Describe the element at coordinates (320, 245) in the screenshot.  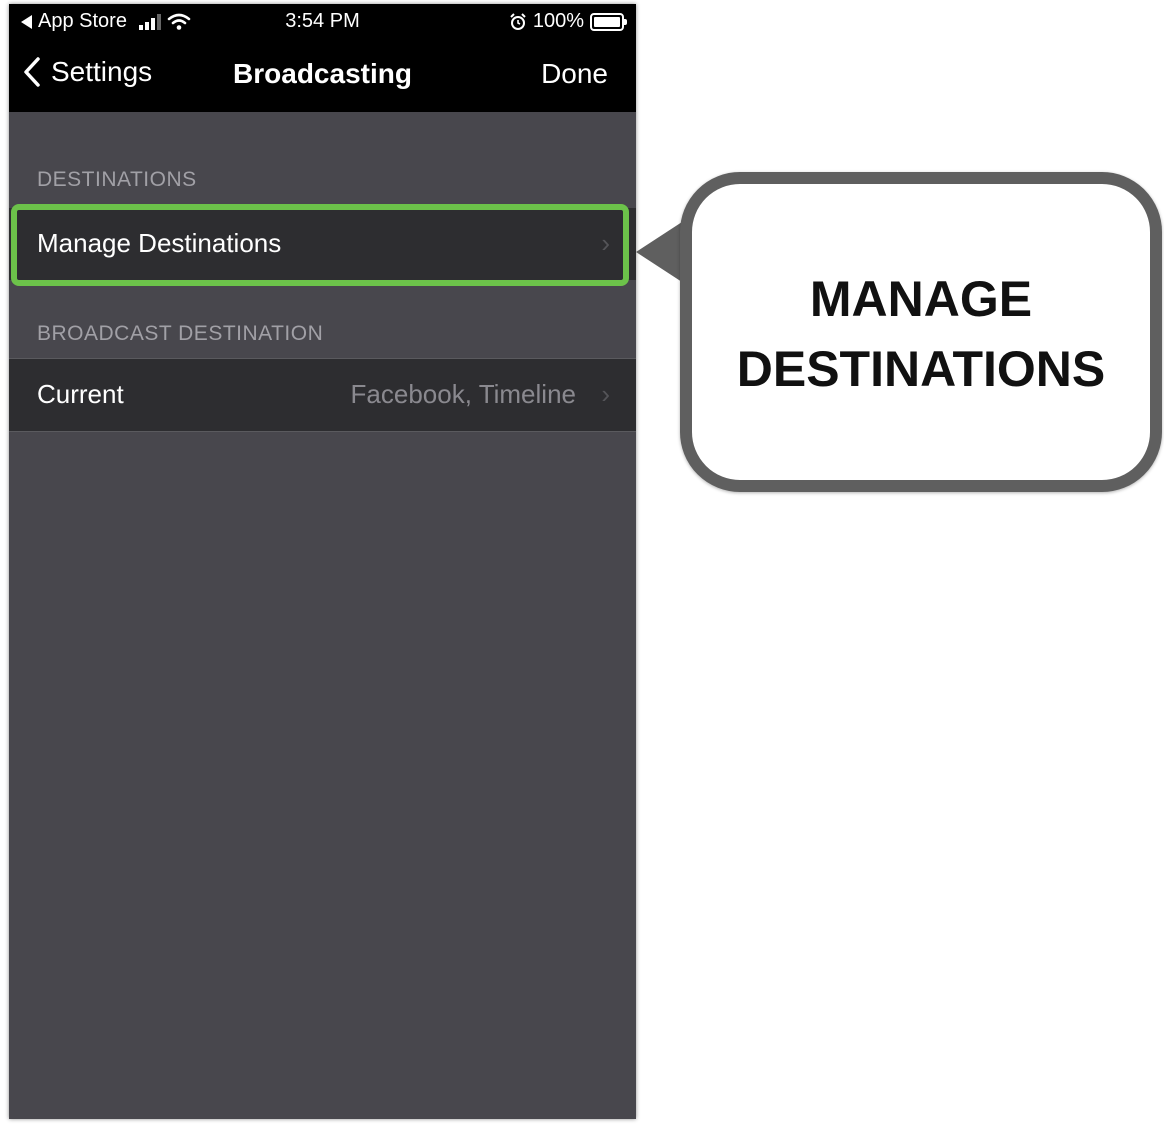
I see `highlight-box` at that location.